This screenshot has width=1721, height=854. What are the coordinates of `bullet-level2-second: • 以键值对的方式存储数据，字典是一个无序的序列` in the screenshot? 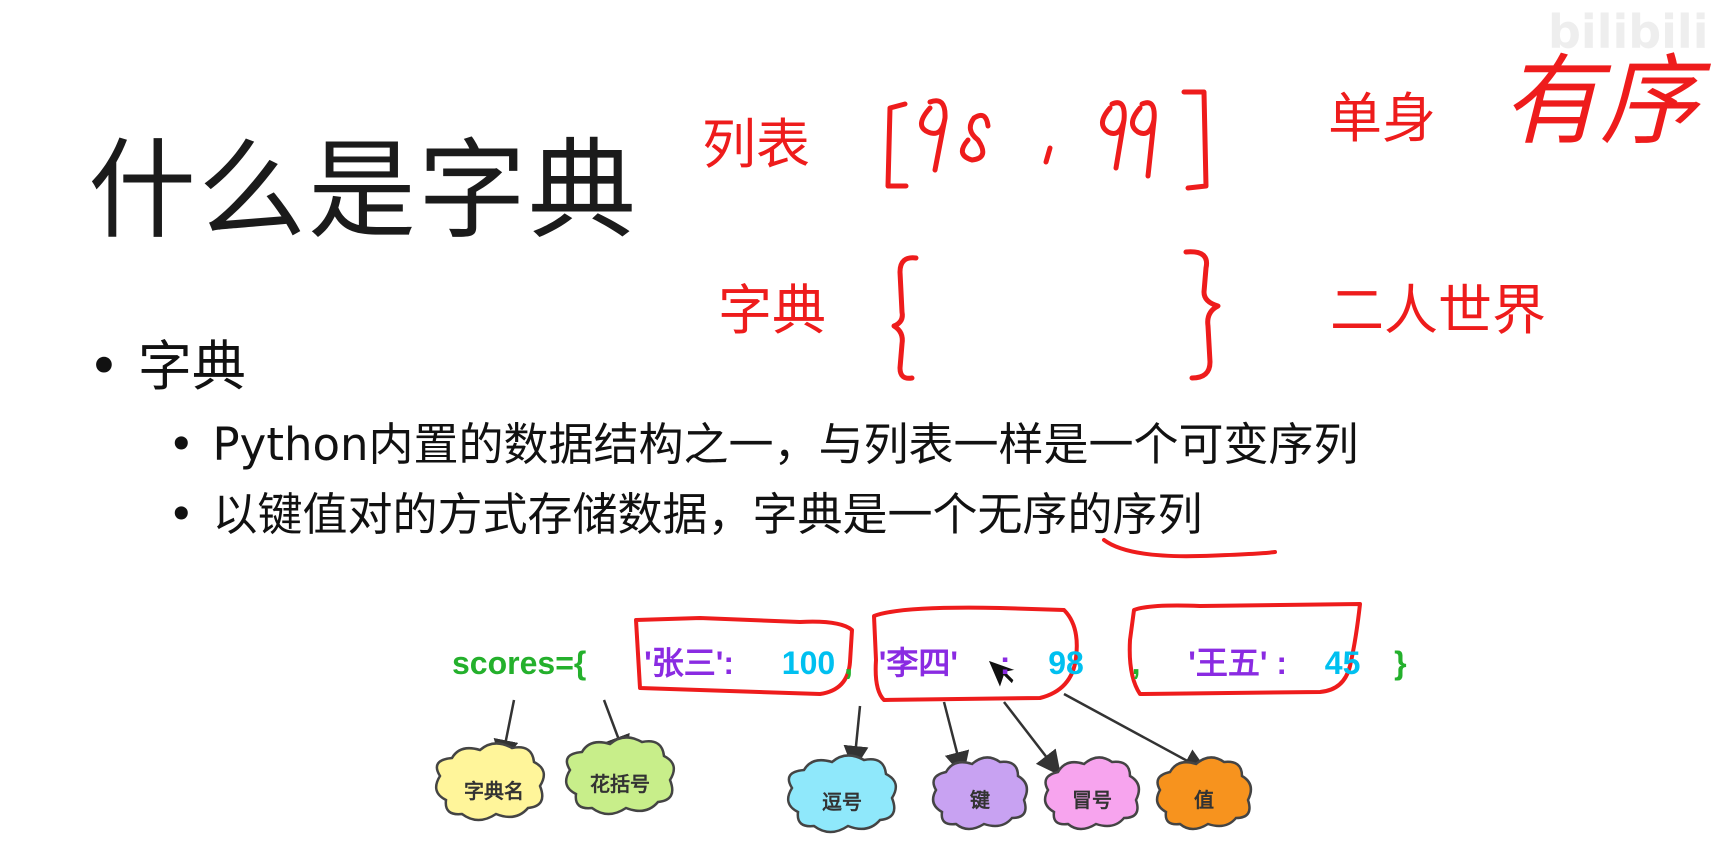 It's located at (685, 510).